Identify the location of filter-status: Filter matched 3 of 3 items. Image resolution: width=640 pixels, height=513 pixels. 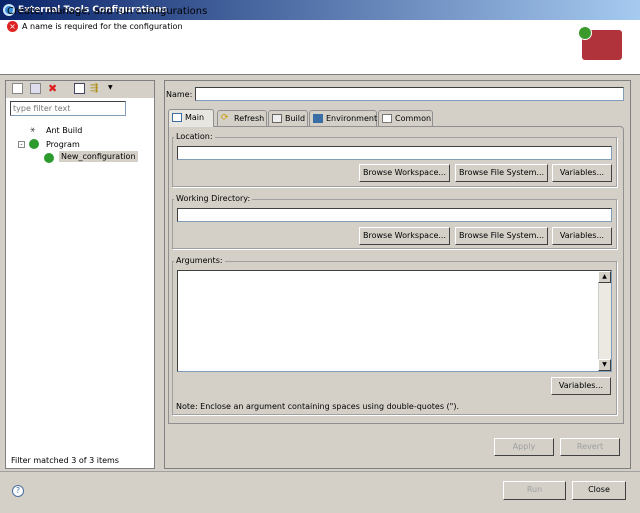
(65, 460).